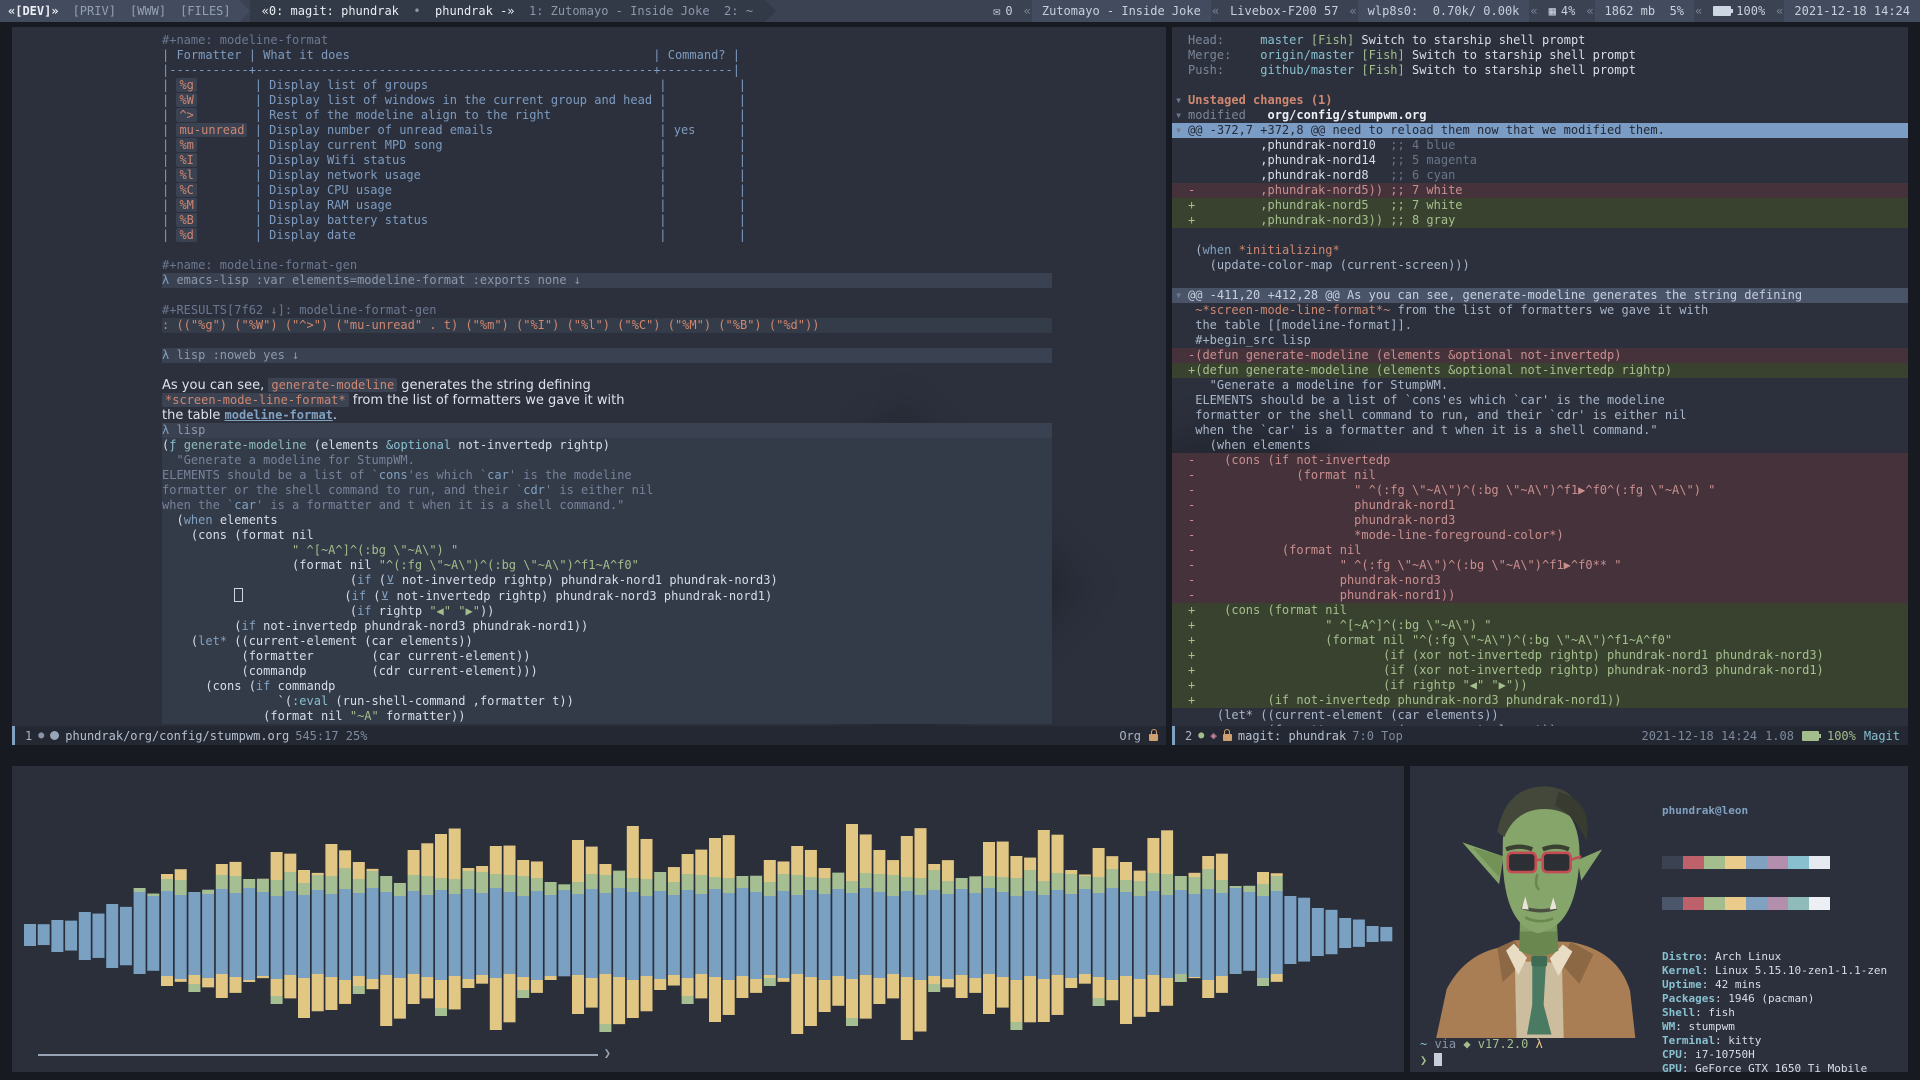  What do you see at coordinates (607, 671) in the screenshot?
I see `buffer-line: (commandp (cdr current-element)))` at bounding box center [607, 671].